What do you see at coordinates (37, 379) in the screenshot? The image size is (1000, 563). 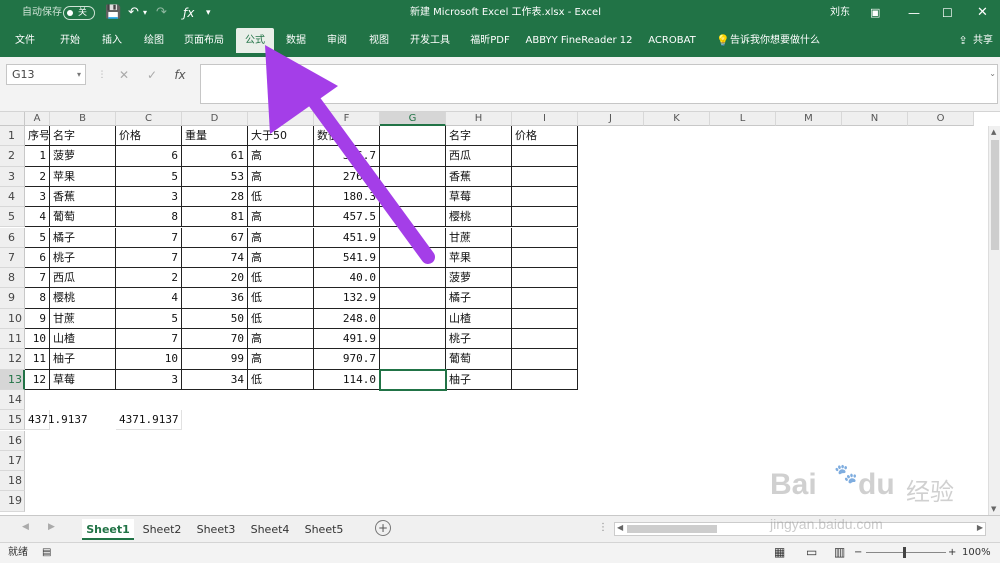 I see `table-cell: 12` at bounding box center [37, 379].